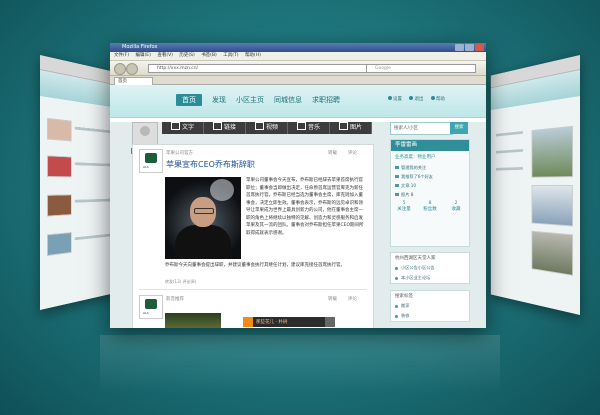  Describe the element at coordinates (432, 98) in the screenshot. I see `help-icon` at that location.